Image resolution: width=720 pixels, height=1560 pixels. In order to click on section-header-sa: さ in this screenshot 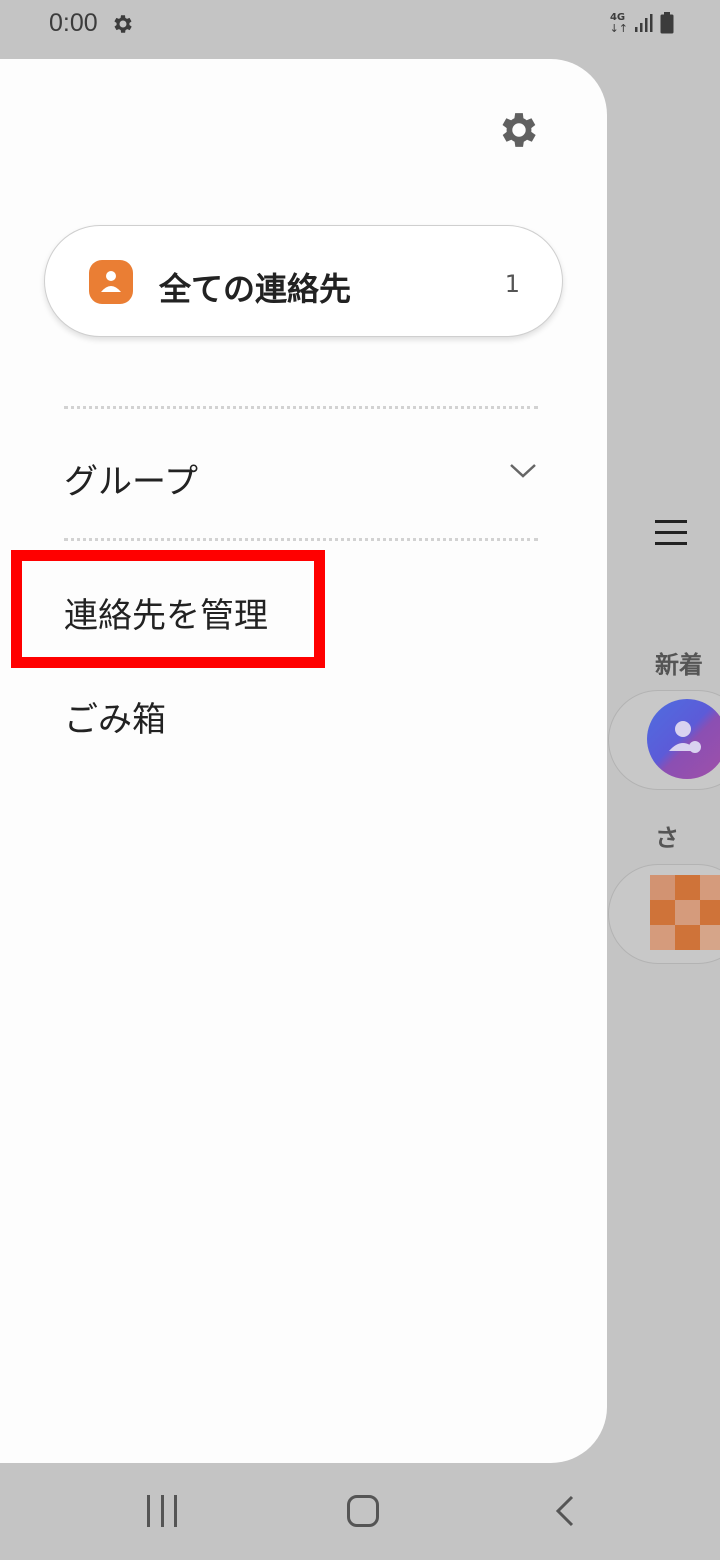, I will do `click(667, 838)`.